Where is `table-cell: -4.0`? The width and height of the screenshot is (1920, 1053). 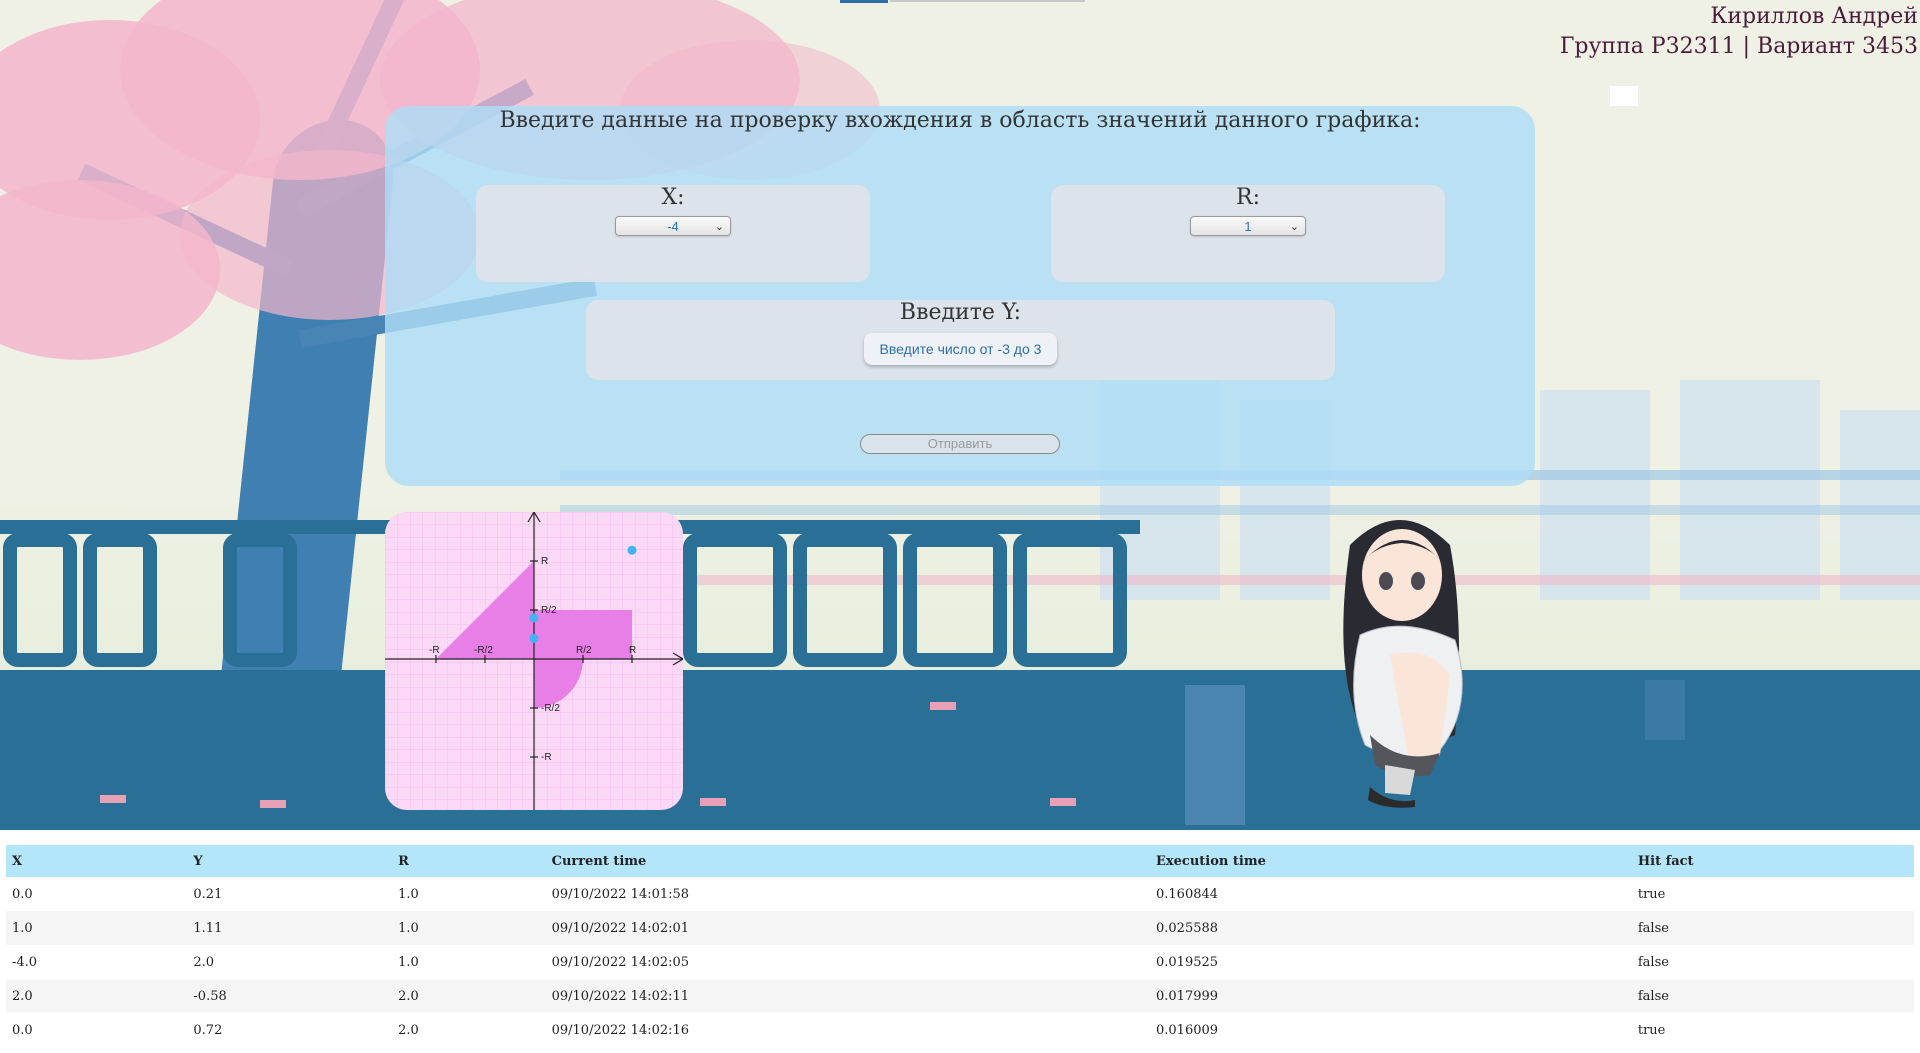 table-cell: -4.0 is located at coordinates (25, 962).